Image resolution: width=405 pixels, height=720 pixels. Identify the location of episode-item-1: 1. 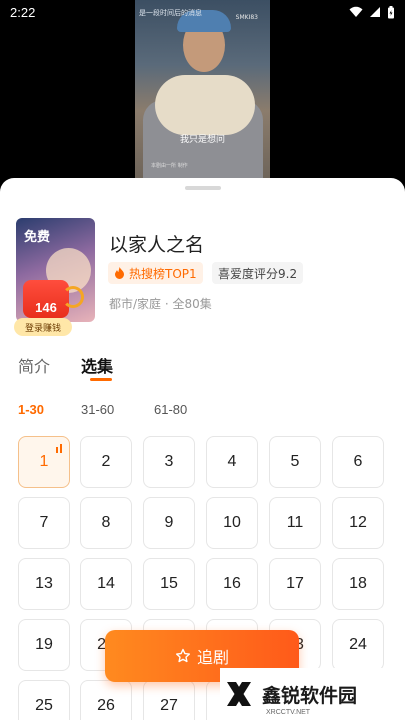
(44, 462).